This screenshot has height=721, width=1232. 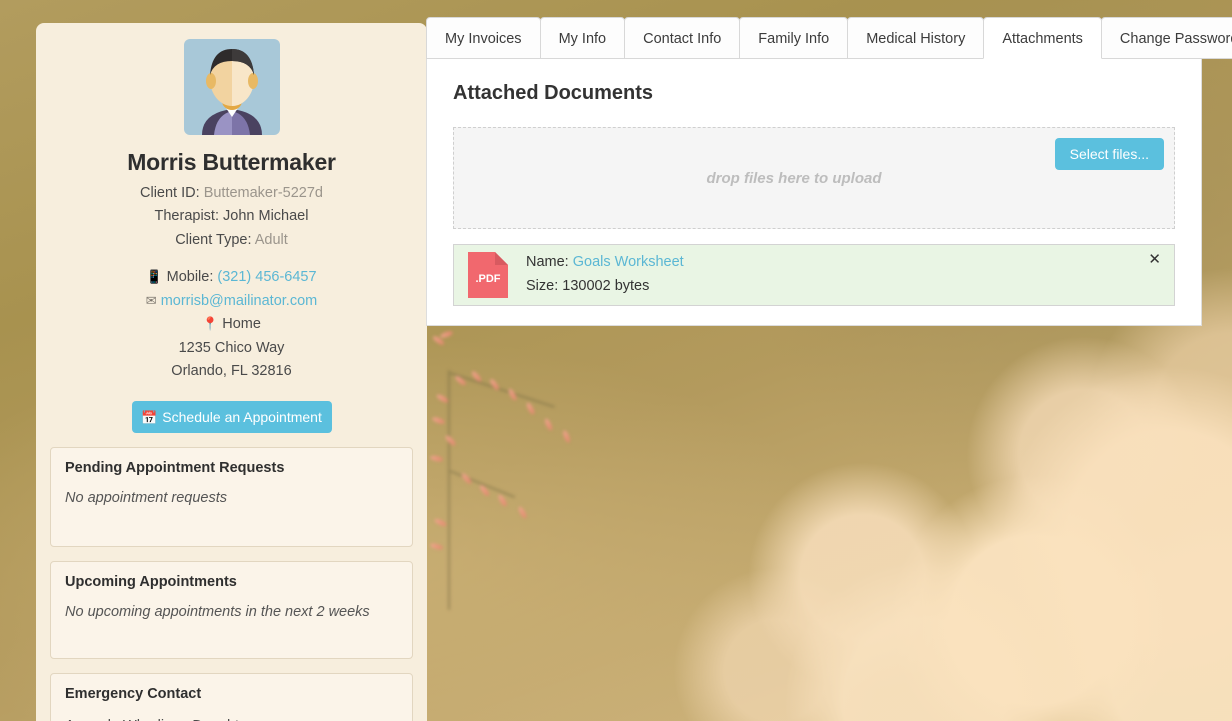 I want to click on tab-my-invoices: My Invoices, so click(x=483, y=38).